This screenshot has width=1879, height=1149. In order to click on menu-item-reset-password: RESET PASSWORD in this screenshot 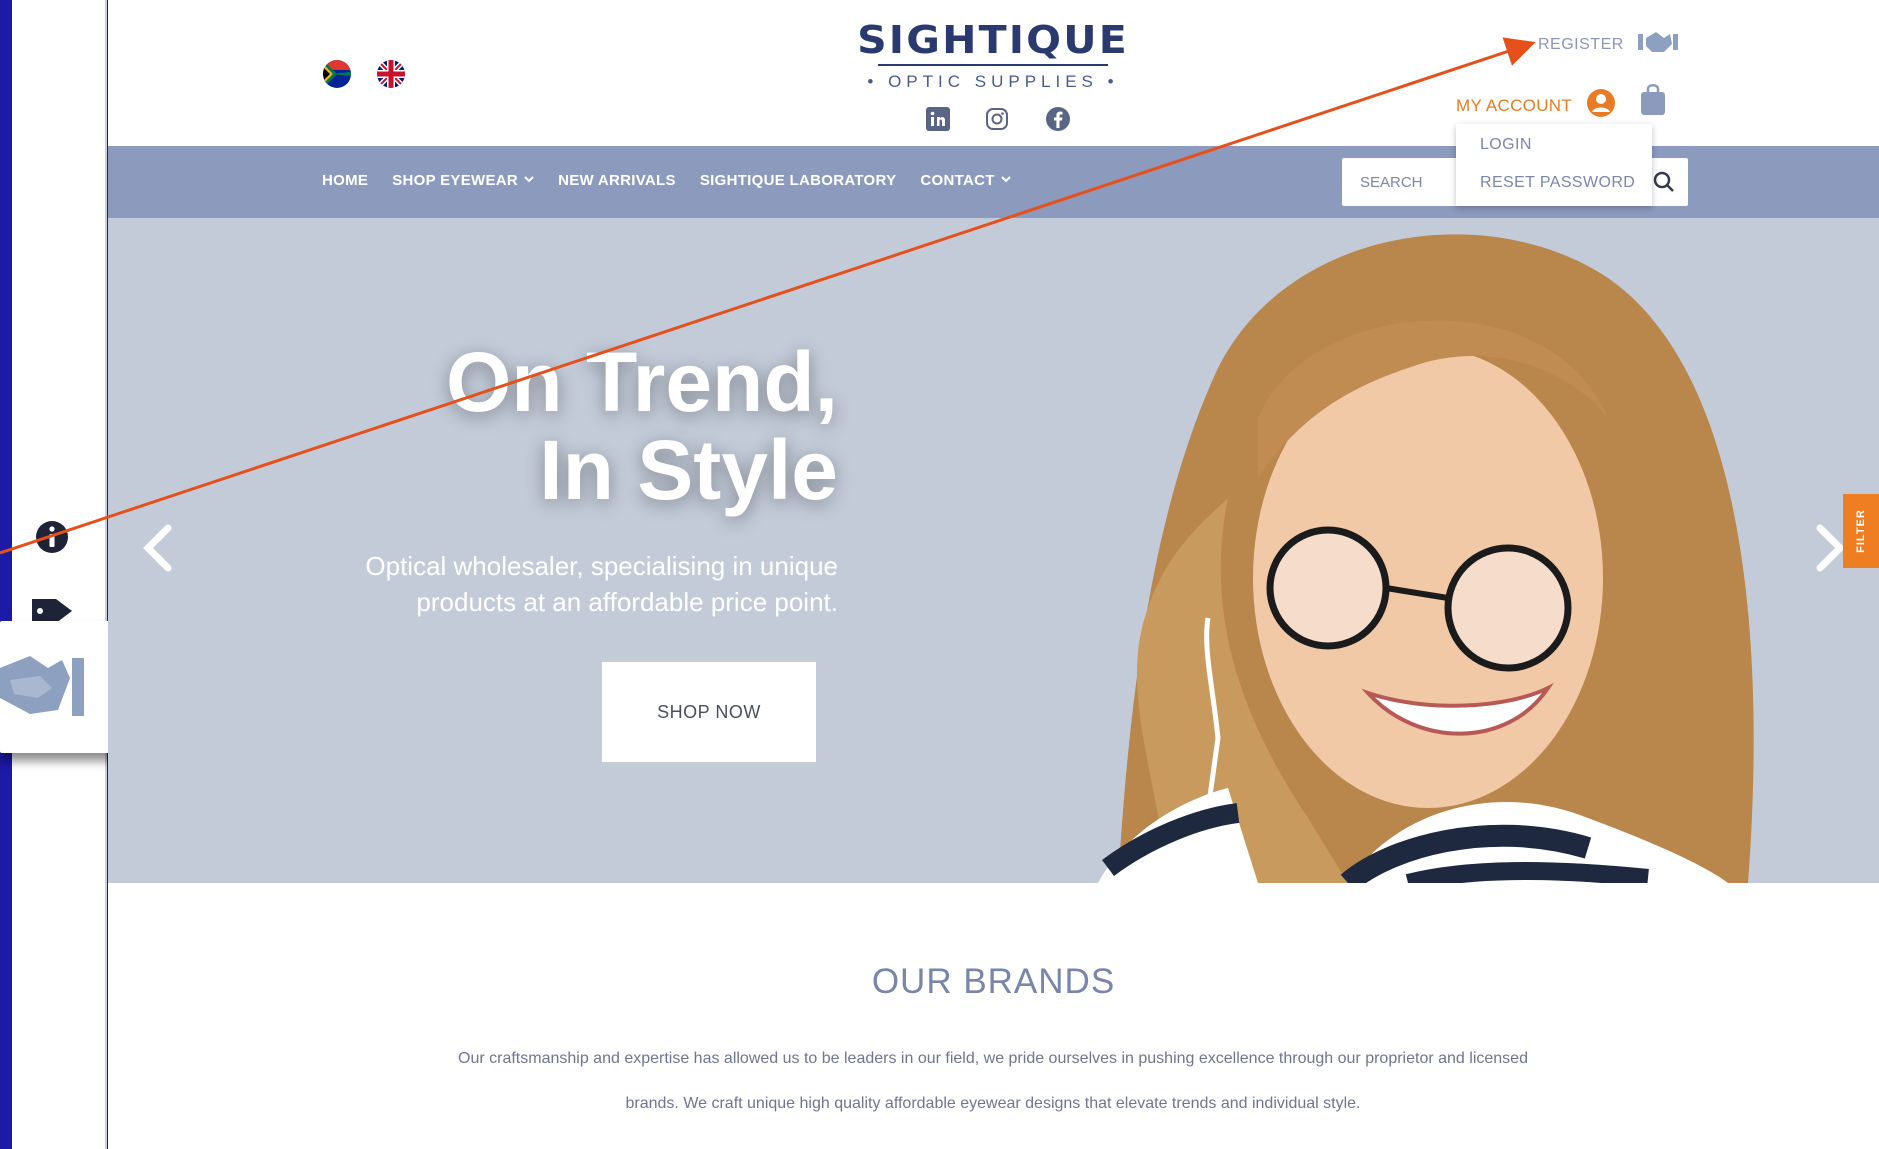, I will do `click(1557, 183)`.